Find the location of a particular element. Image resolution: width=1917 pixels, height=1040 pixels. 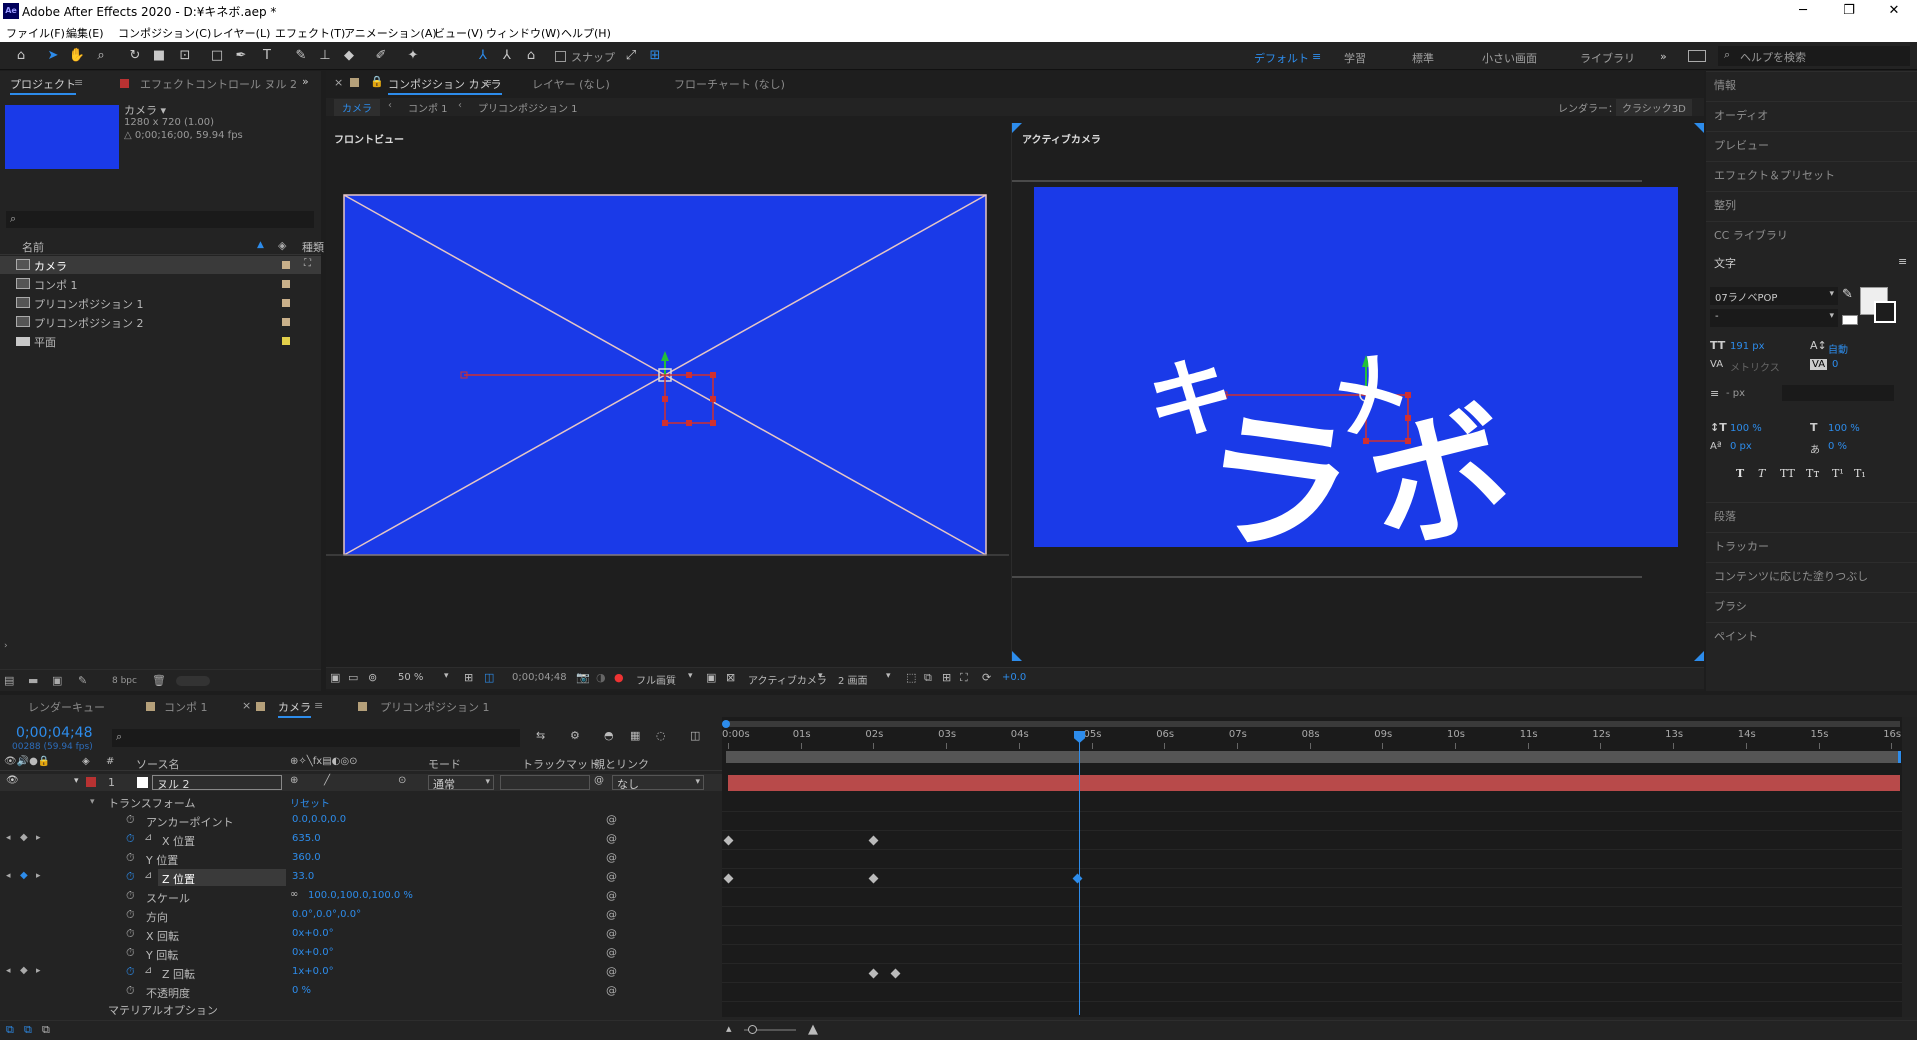

show-snapshot-icon: ◑ is located at coordinates (601, 677).